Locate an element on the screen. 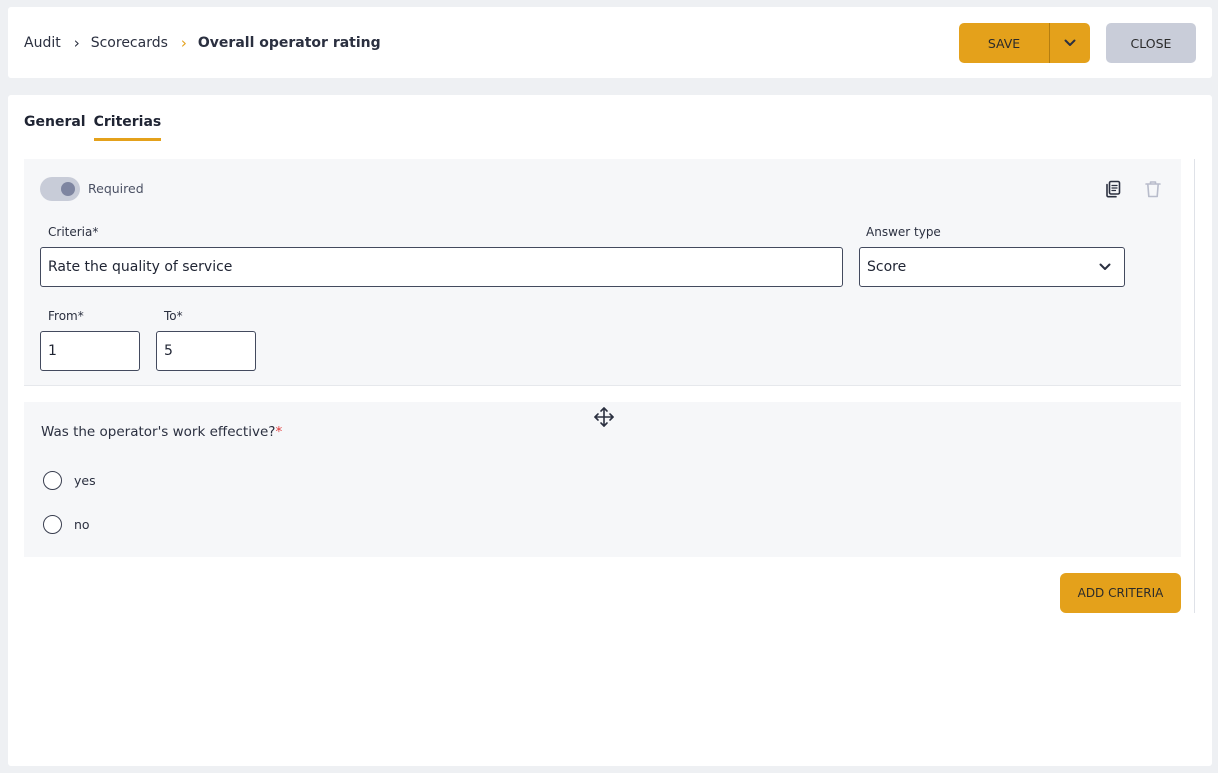 This screenshot has width=1218, height=773. required-label: Required is located at coordinates (116, 188).